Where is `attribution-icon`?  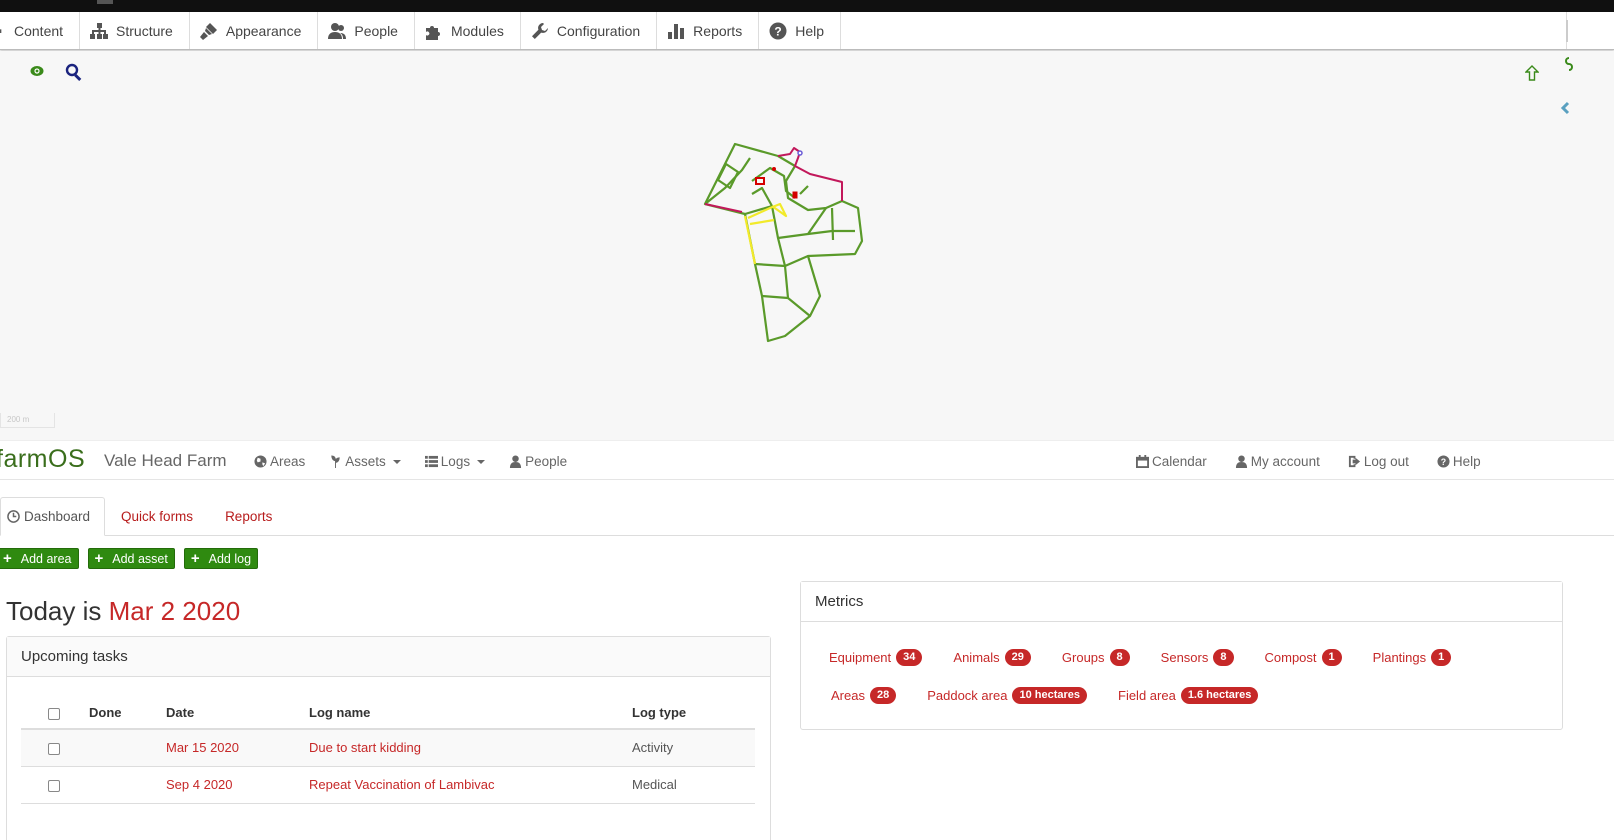
attribution-icon is located at coordinates (1566, 108).